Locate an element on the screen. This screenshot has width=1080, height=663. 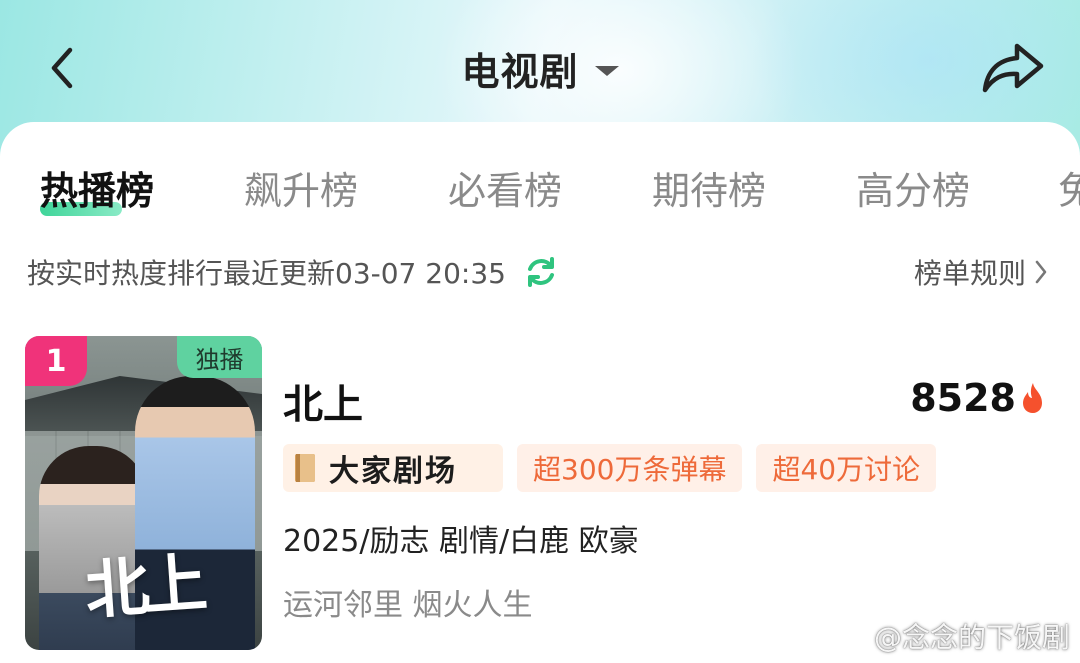
refresh-icon is located at coordinates (541, 272).